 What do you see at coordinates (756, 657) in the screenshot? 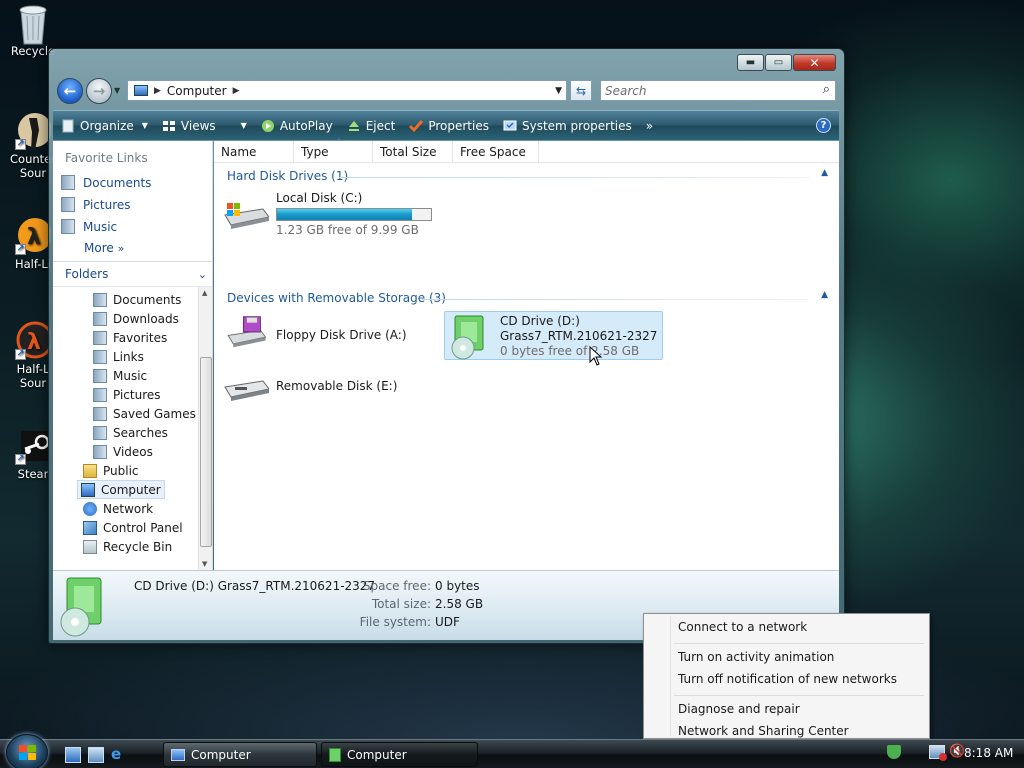
I see `menu-item-activity-animation: Turn on activity animation` at bounding box center [756, 657].